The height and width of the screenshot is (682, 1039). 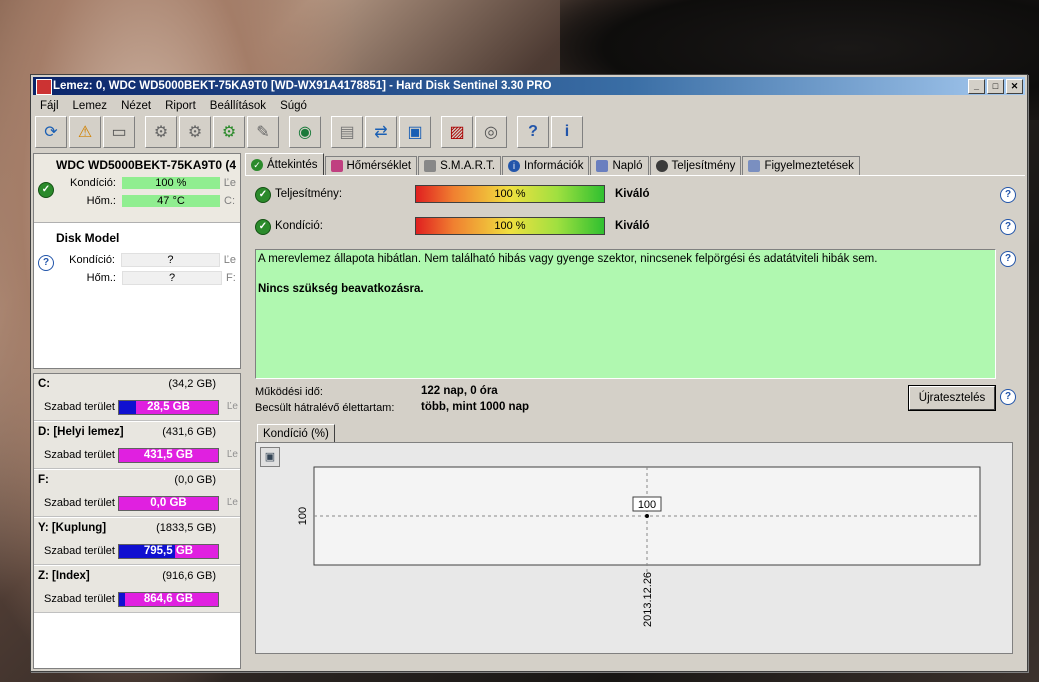 I want to click on tab-information: i Információk, so click(x=546, y=165).